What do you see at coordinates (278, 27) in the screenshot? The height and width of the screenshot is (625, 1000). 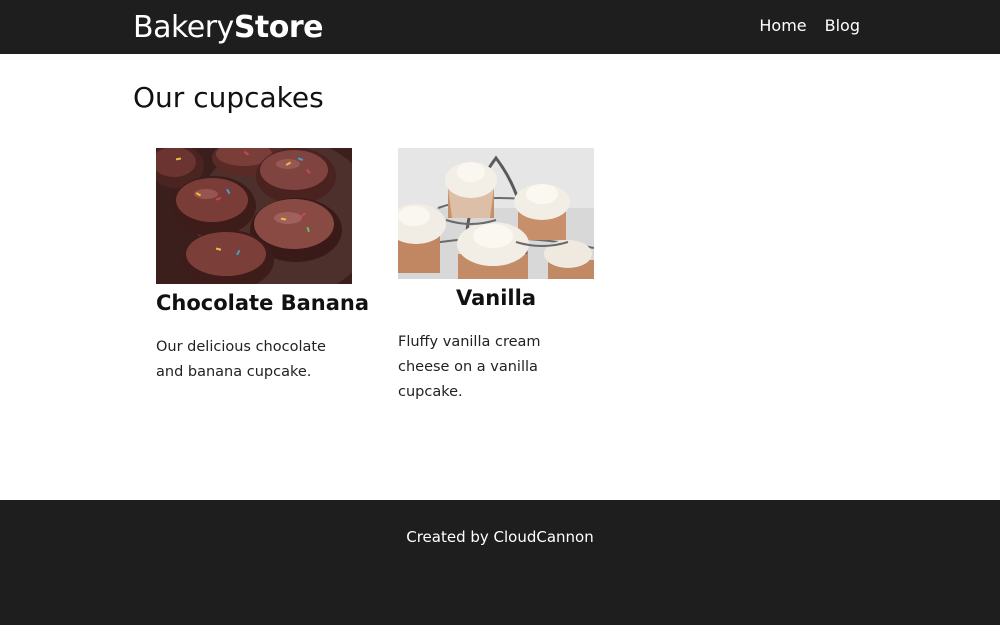 I see `logo-text-bold: Store` at bounding box center [278, 27].